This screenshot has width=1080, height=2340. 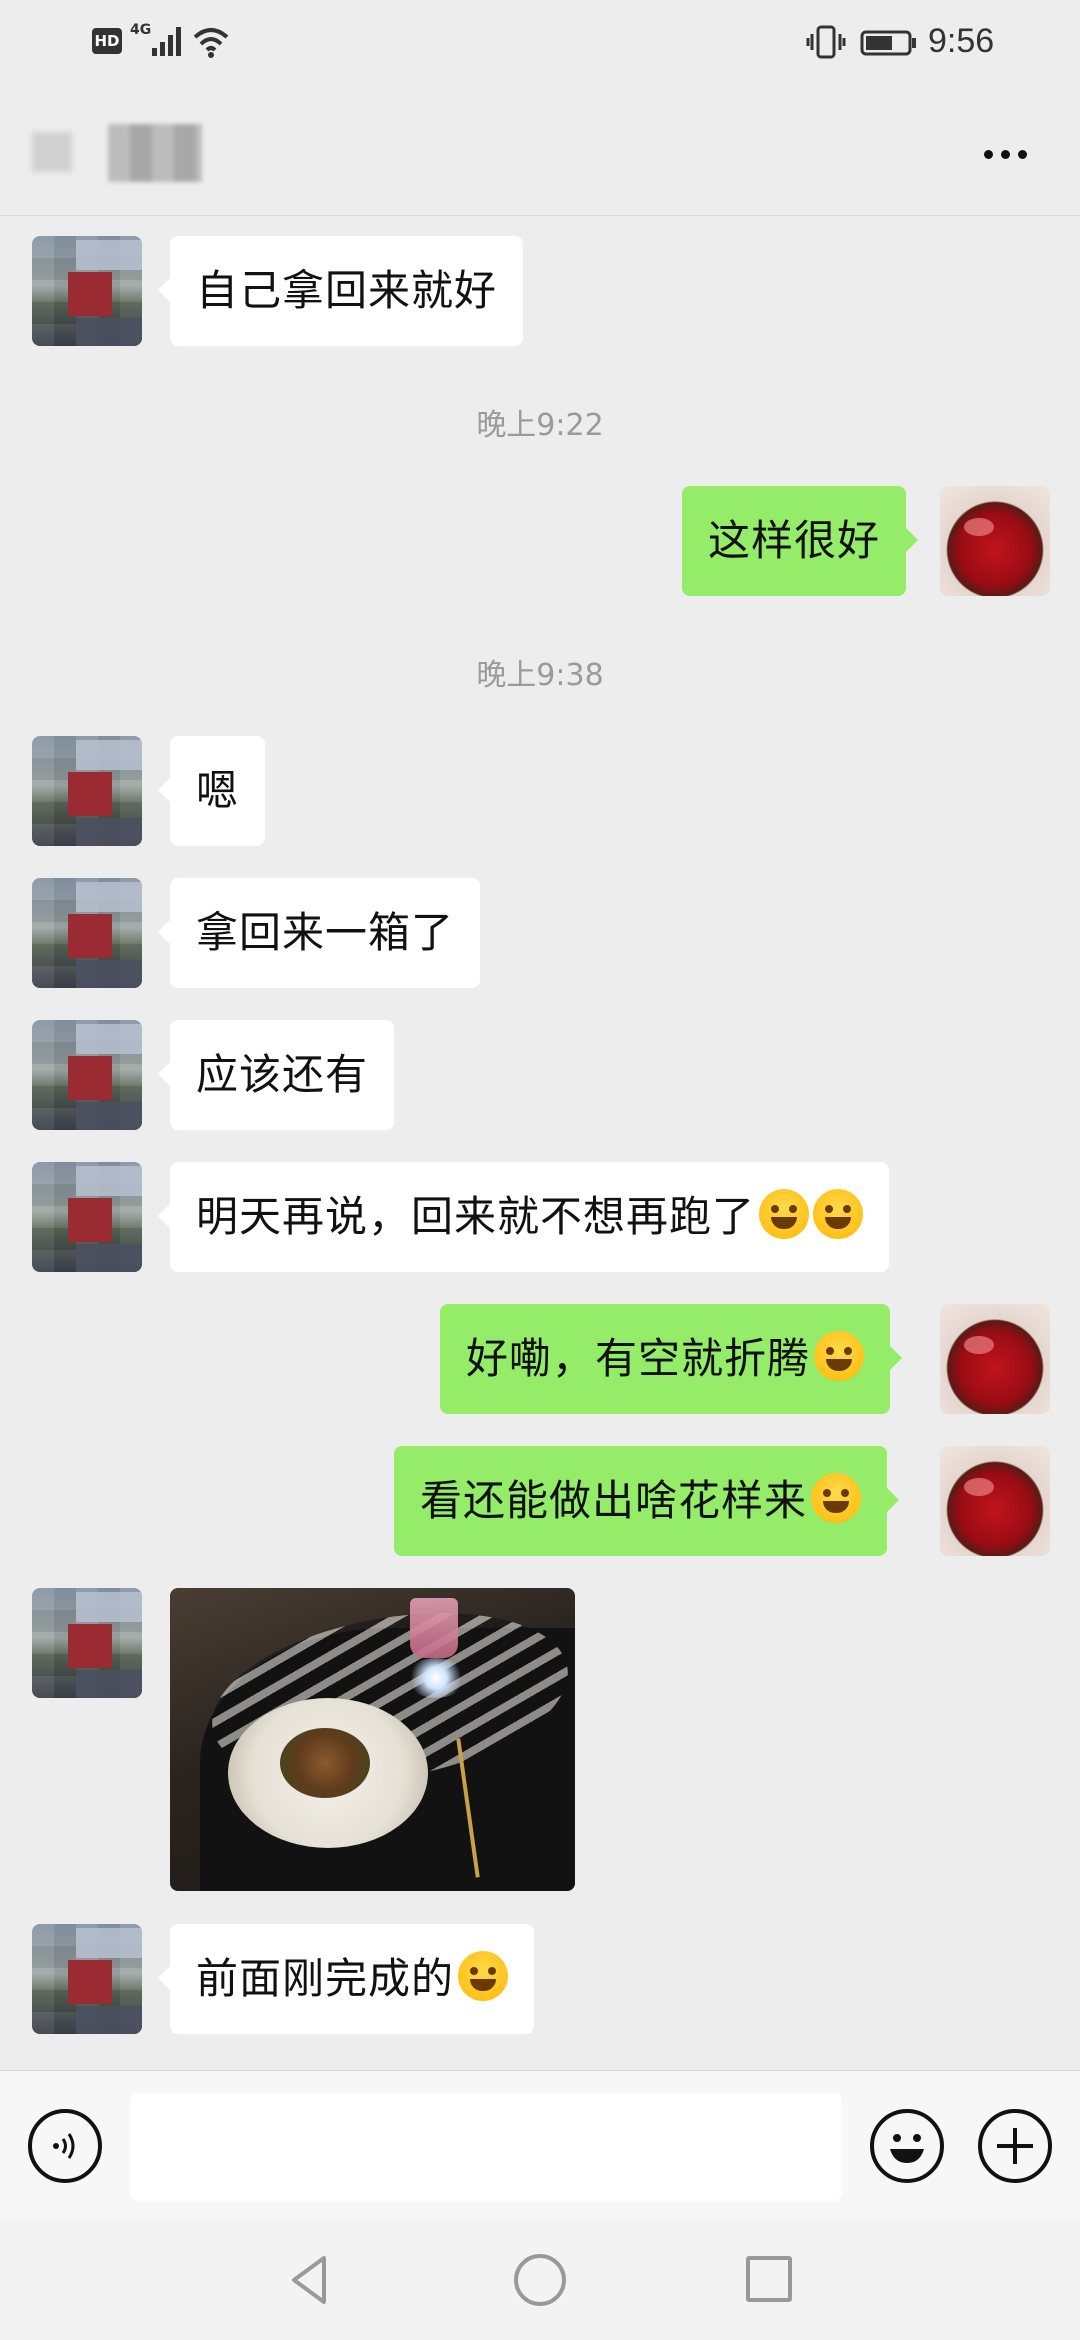 I want to click on message-bubble: 拿回来一箱了, so click(x=319, y=933).